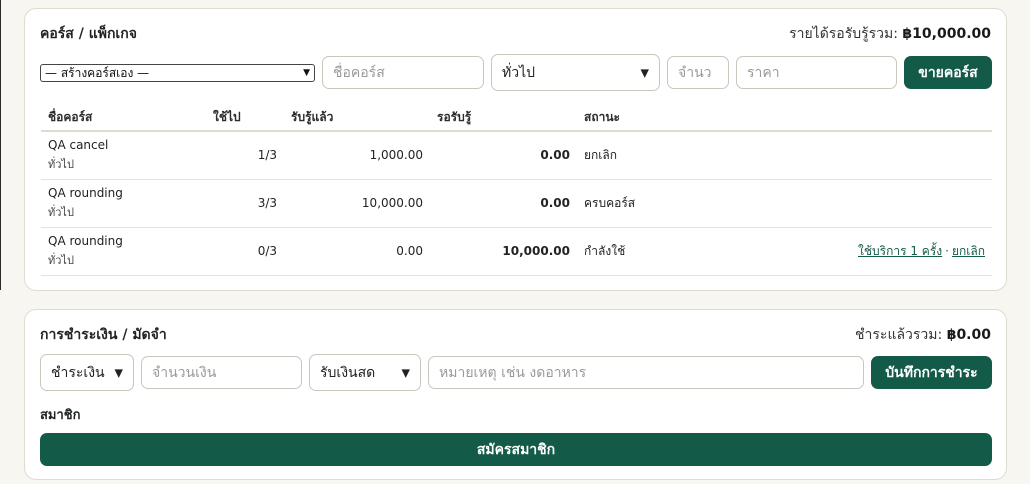  I want to click on column-header-used: ใช้ไป, so click(245, 118).